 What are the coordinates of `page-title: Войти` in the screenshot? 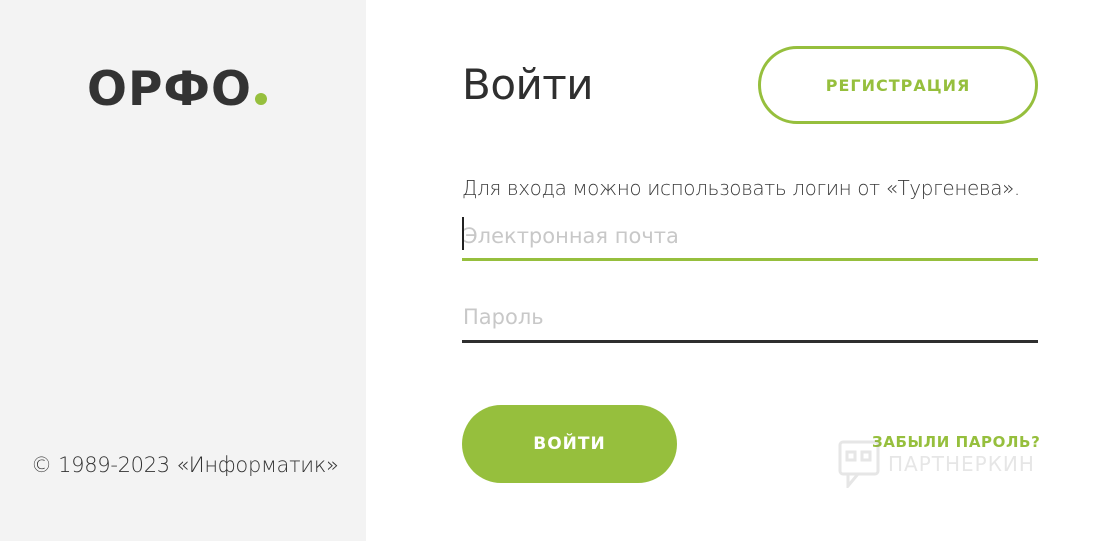 It's located at (528, 84).